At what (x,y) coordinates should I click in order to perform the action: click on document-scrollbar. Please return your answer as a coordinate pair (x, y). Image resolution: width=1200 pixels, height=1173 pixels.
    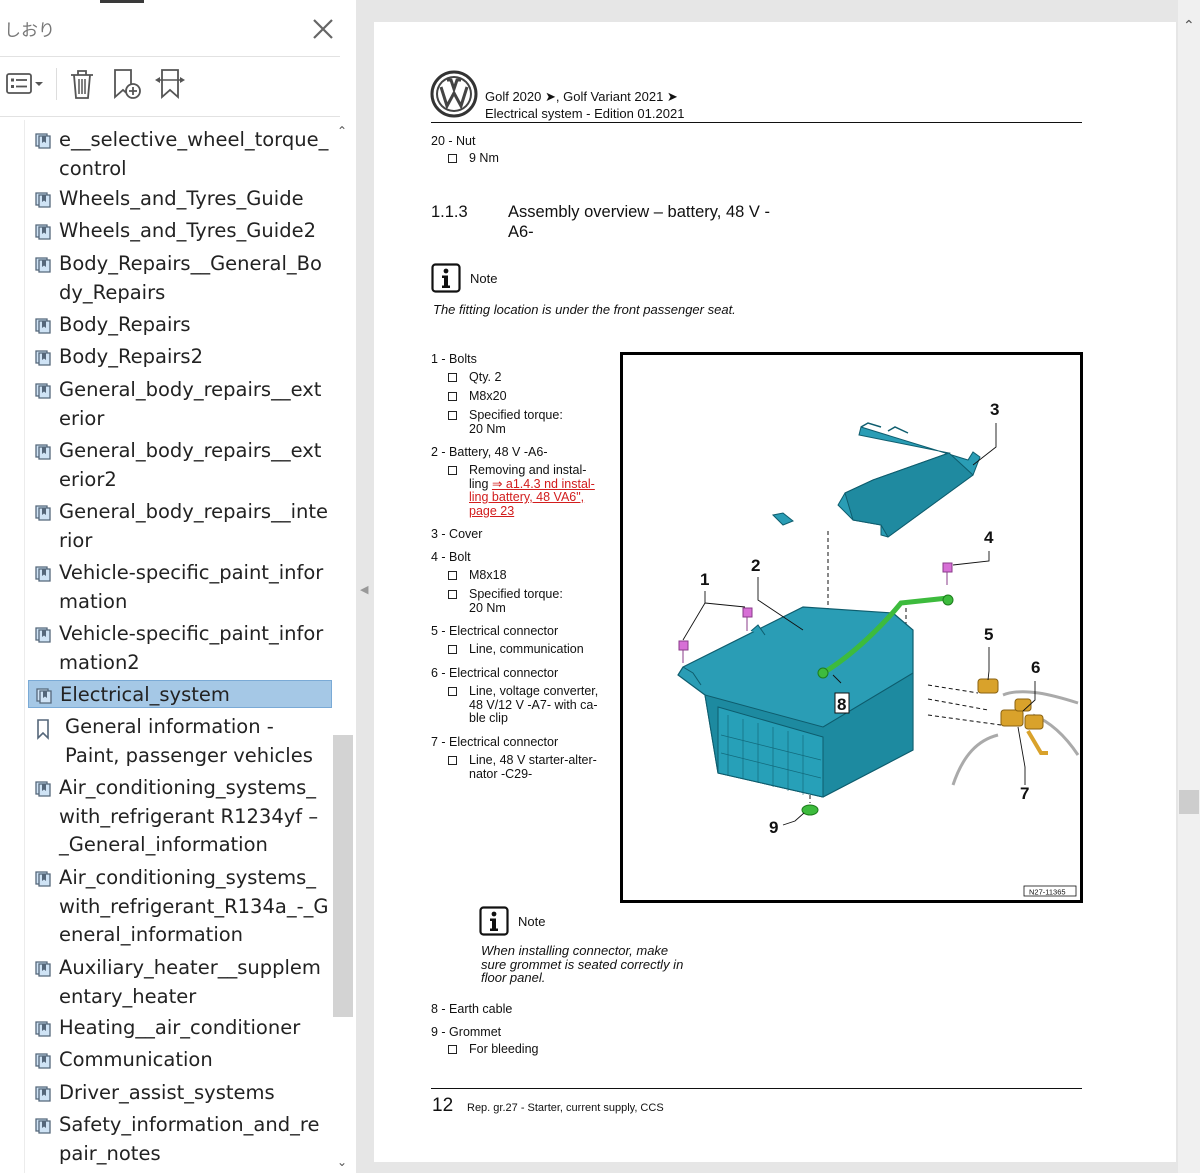
    Looking at the image, I should click on (1189, 586).